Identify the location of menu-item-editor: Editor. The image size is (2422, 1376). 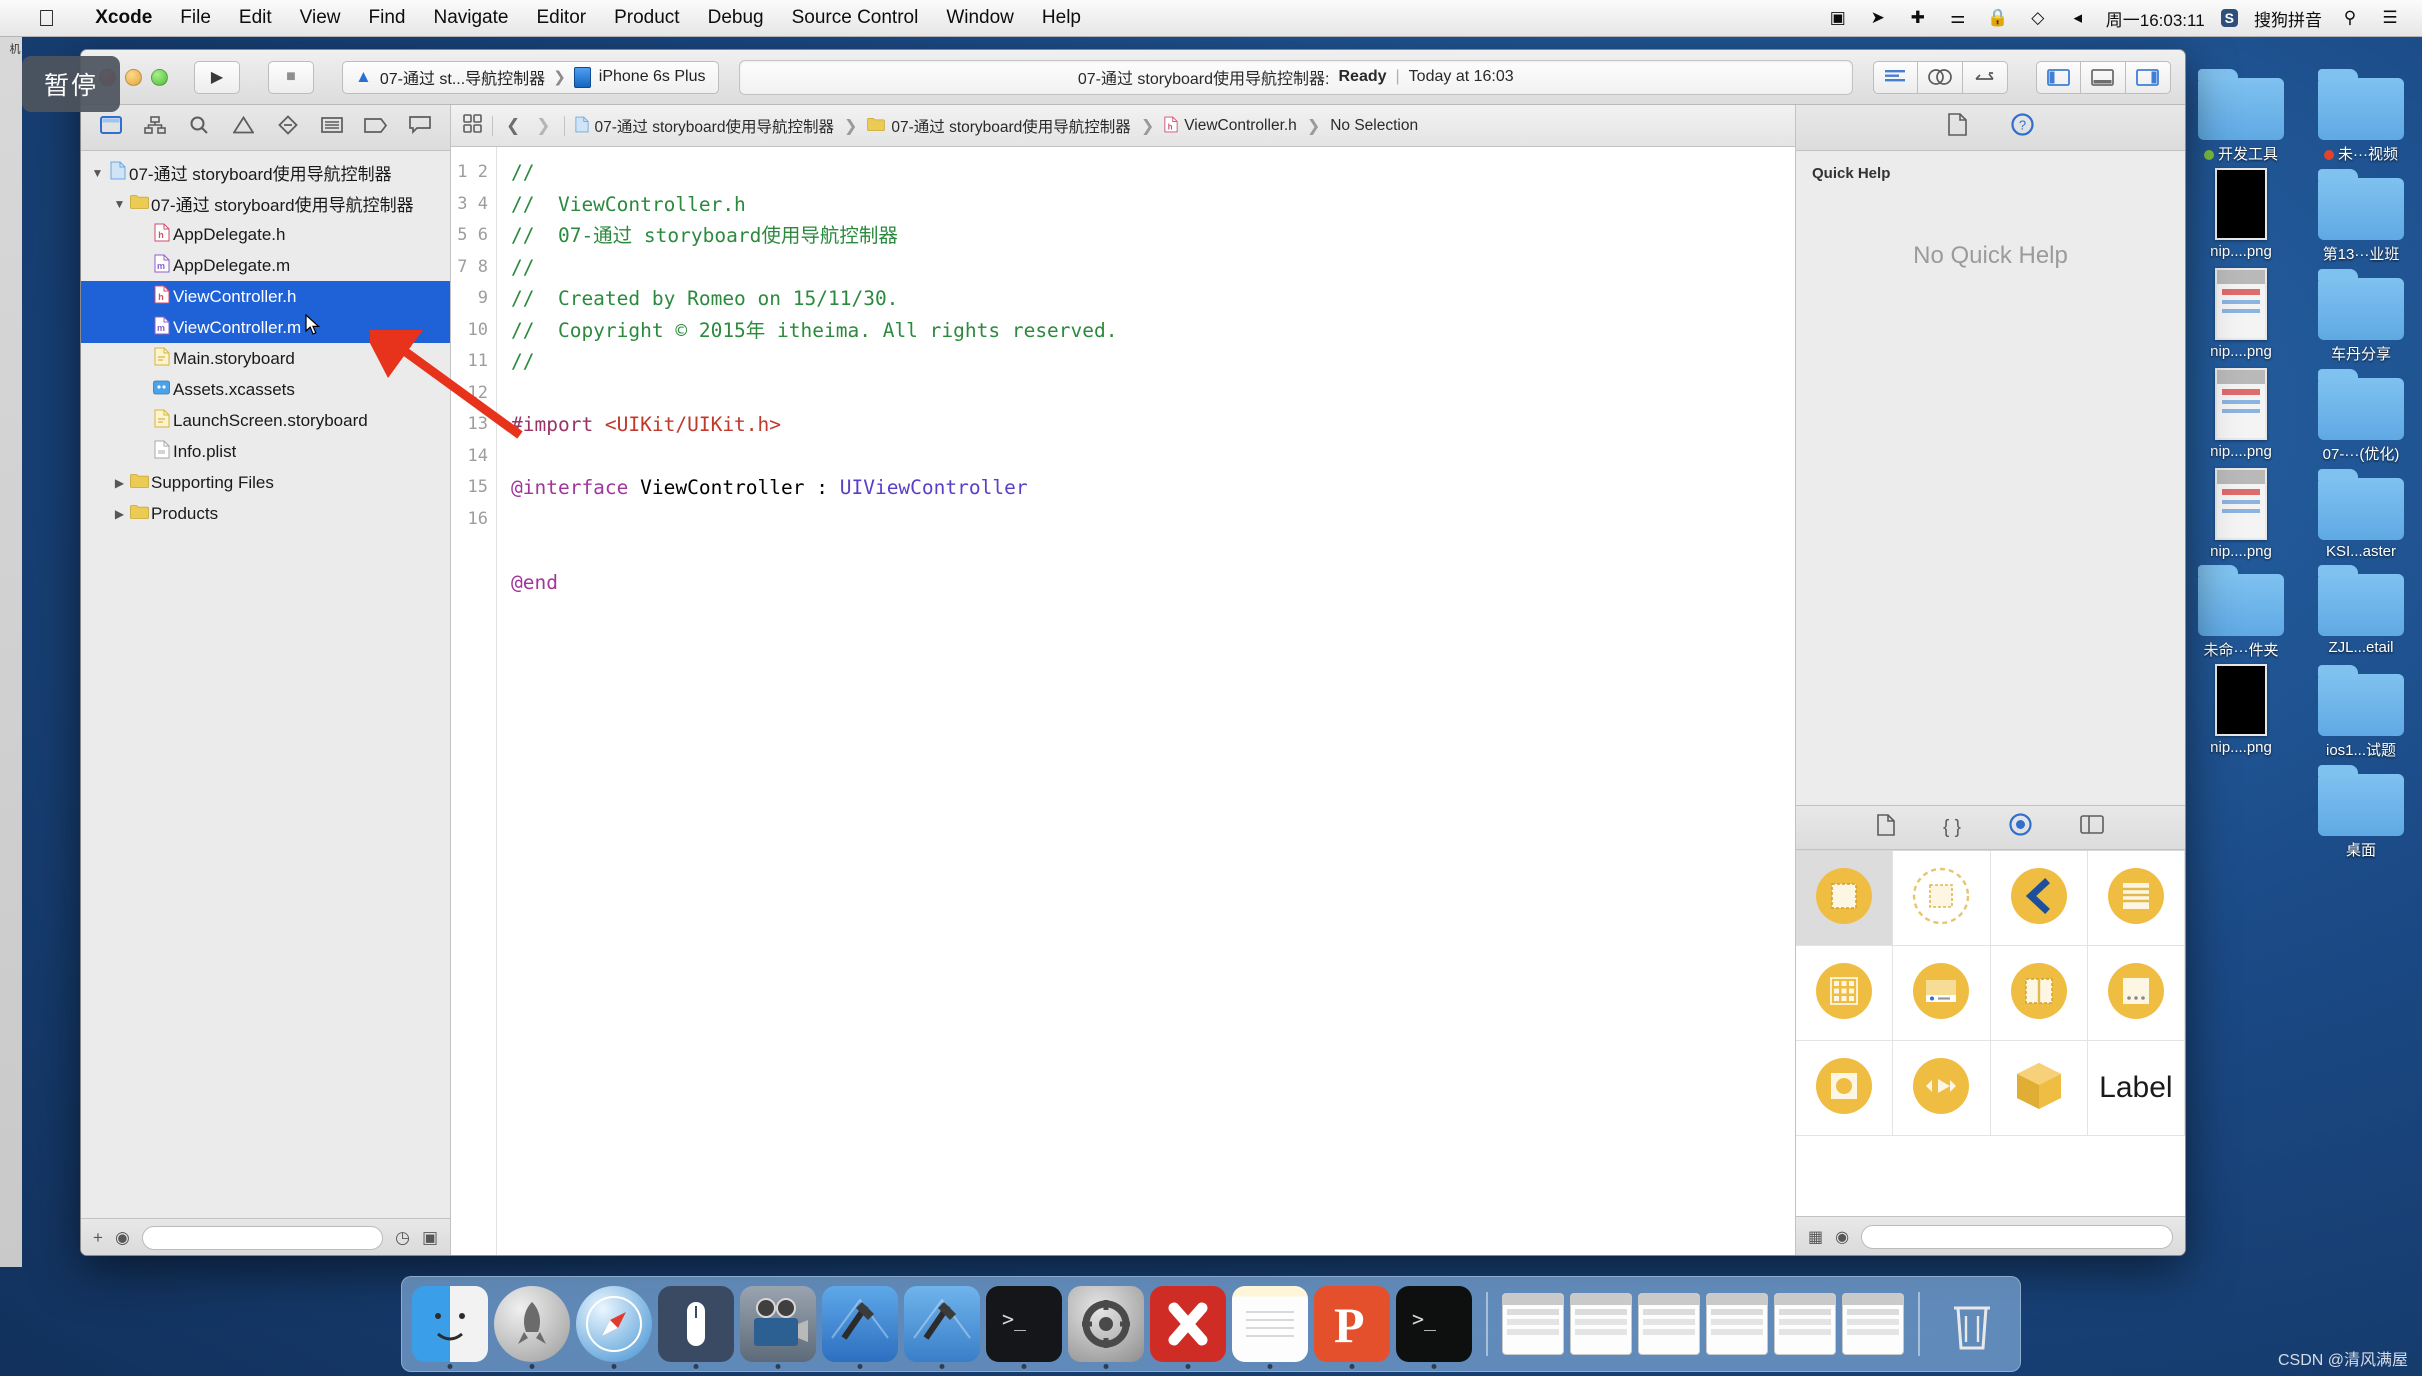
(561, 18).